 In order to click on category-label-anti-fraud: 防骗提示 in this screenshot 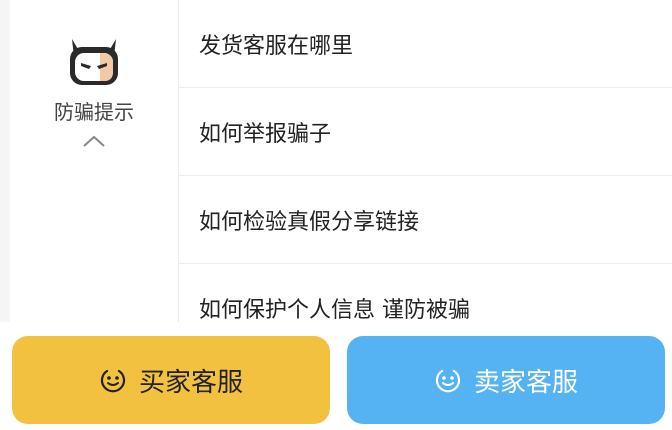, I will do `click(94, 112)`.